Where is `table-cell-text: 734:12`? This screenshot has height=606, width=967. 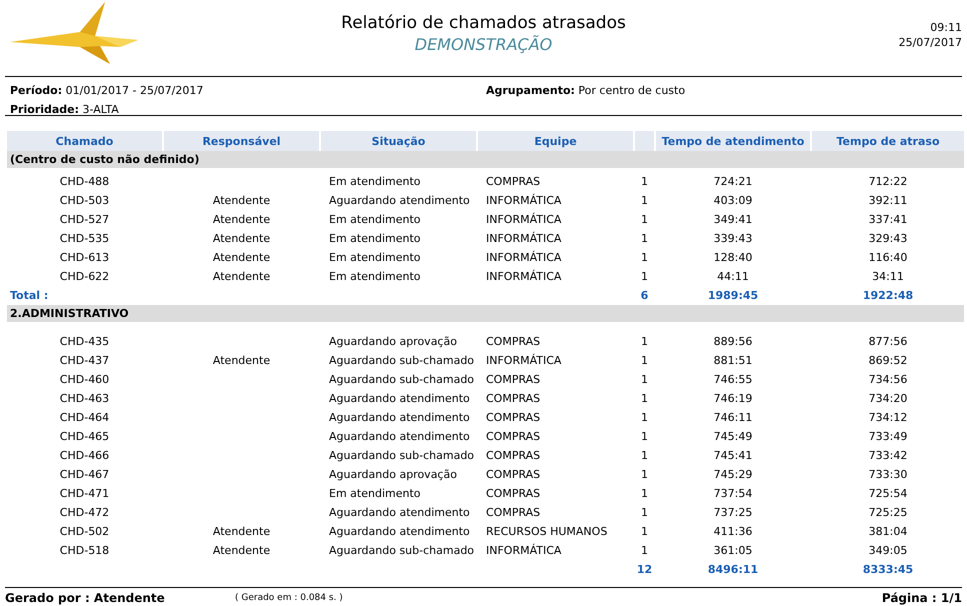 table-cell-text: 734:12 is located at coordinates (888, 418).